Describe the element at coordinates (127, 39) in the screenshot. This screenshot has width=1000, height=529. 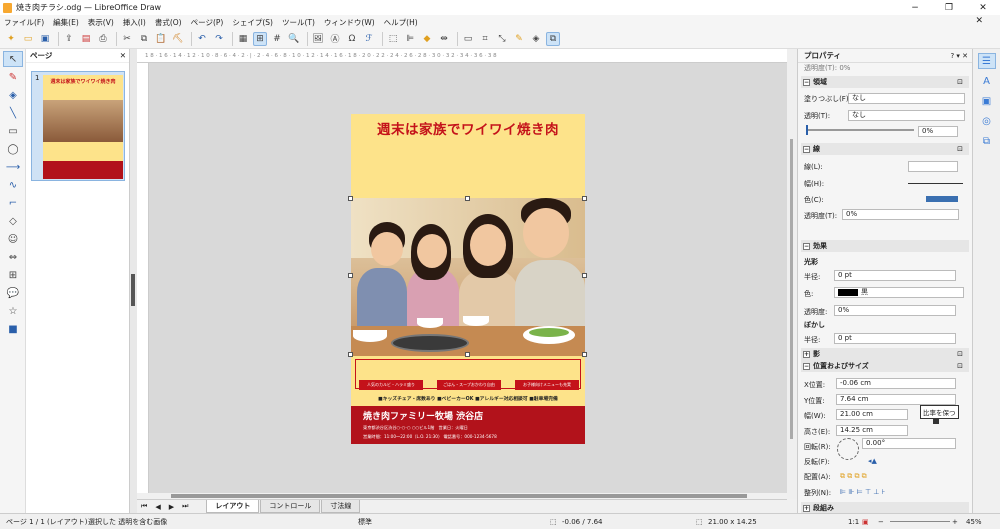
I see `cut-icon: ✂` at that location.